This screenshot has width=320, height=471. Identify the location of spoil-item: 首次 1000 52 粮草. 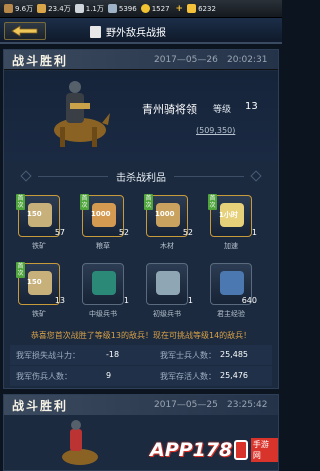
(104, 222).